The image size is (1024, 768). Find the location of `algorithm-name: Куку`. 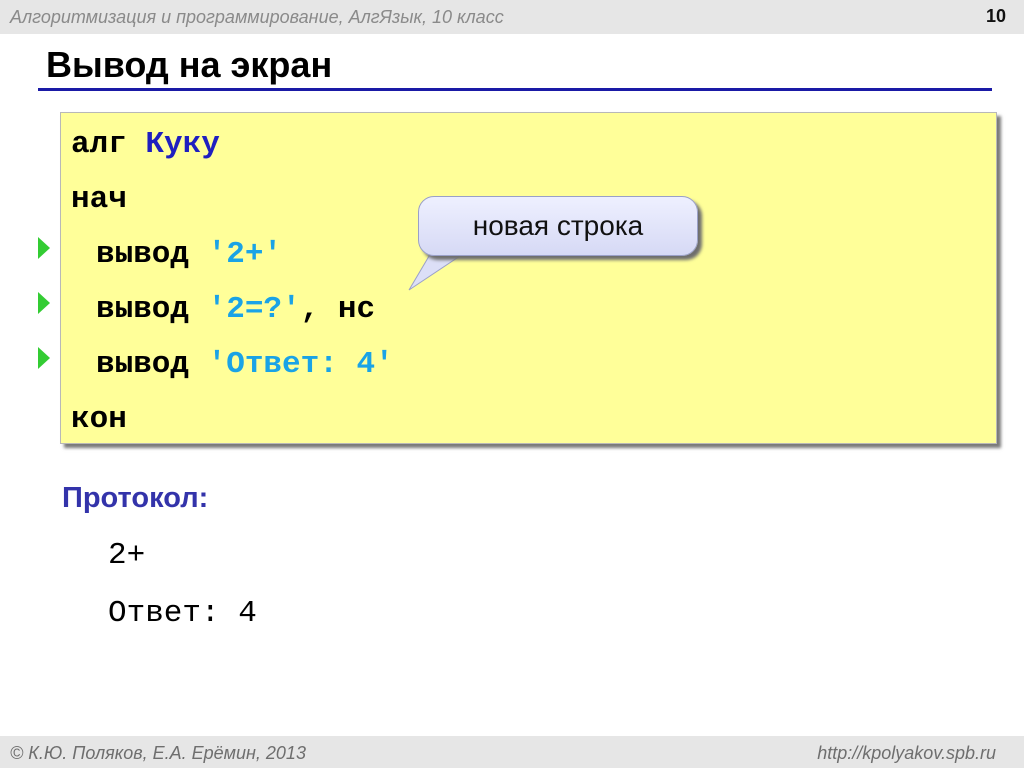

algorithm-name: Куку is located at coordinates (182, 144).